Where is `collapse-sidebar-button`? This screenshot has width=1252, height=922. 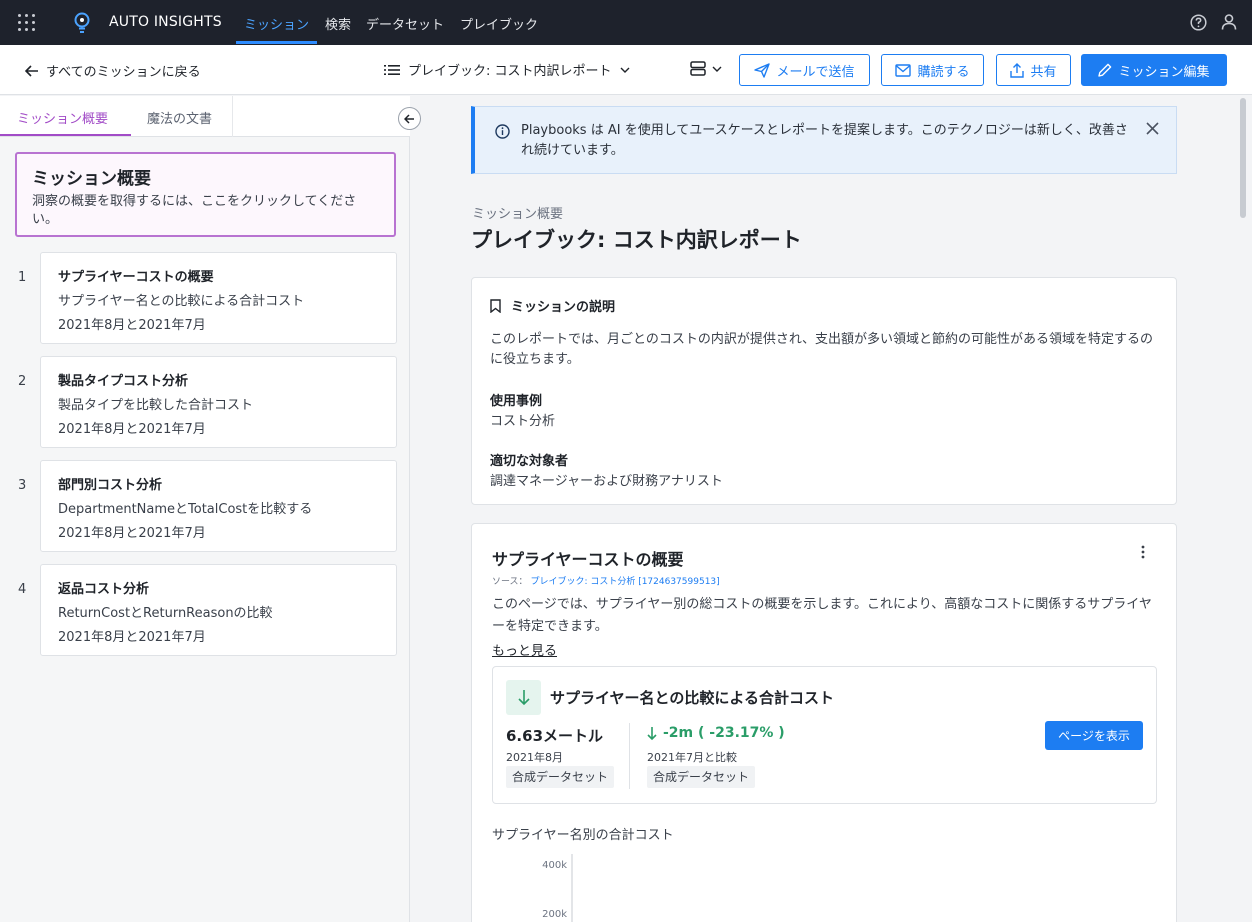
collapse-sidebar-button is located at coordinates (409, 118).